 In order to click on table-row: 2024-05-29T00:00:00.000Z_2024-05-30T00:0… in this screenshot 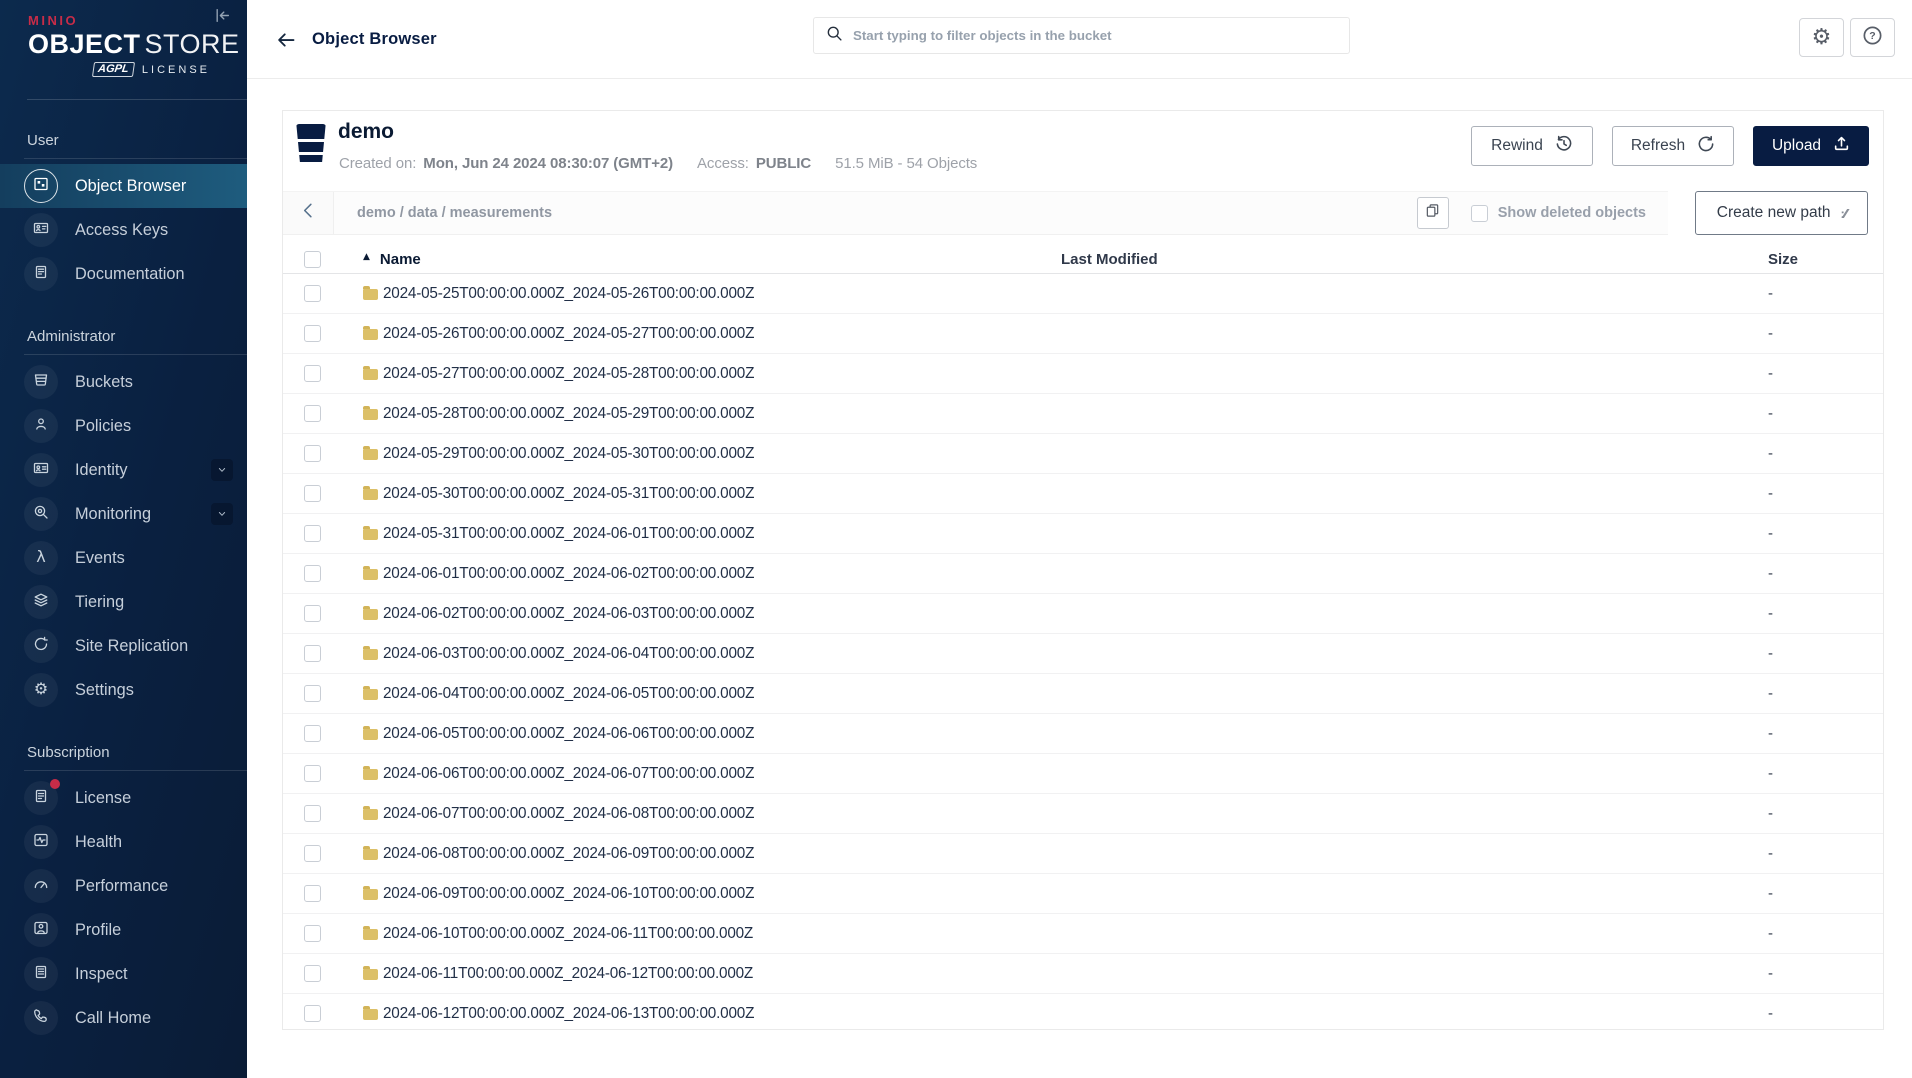, I will do `click(1083, 454)`.